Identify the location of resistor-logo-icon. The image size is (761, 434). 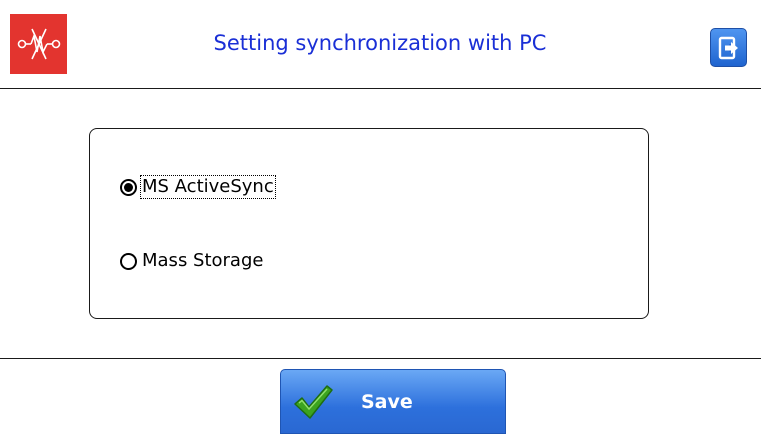
(38, 44).